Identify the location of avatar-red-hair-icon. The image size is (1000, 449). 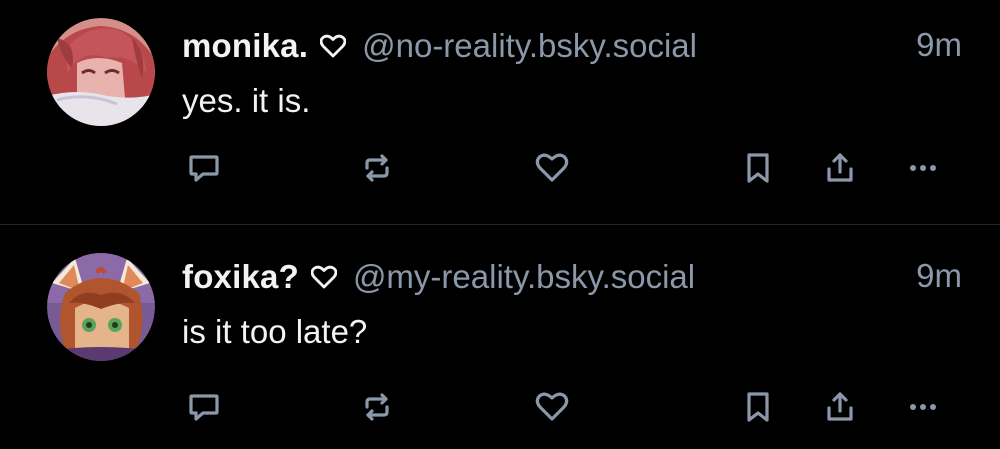
(101, 72).